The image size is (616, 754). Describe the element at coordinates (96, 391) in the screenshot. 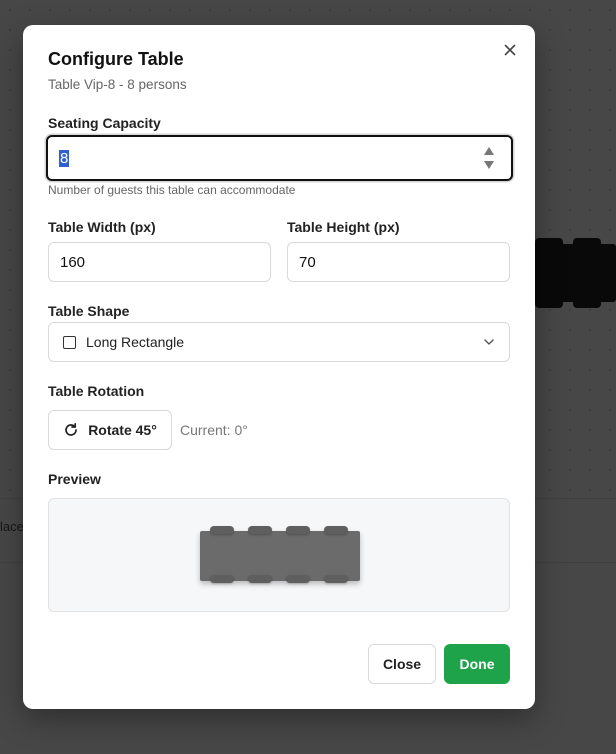

I see `table-rotation-label: Table Rotation` at that location.